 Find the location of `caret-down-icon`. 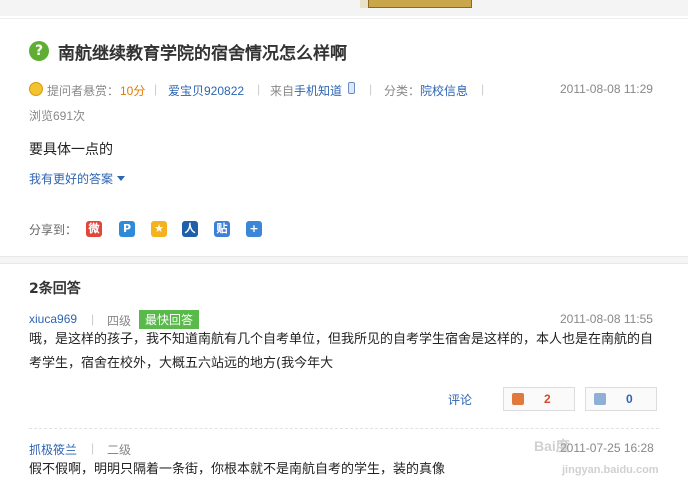

caret-down-icon is located at coordinates (121, 178).